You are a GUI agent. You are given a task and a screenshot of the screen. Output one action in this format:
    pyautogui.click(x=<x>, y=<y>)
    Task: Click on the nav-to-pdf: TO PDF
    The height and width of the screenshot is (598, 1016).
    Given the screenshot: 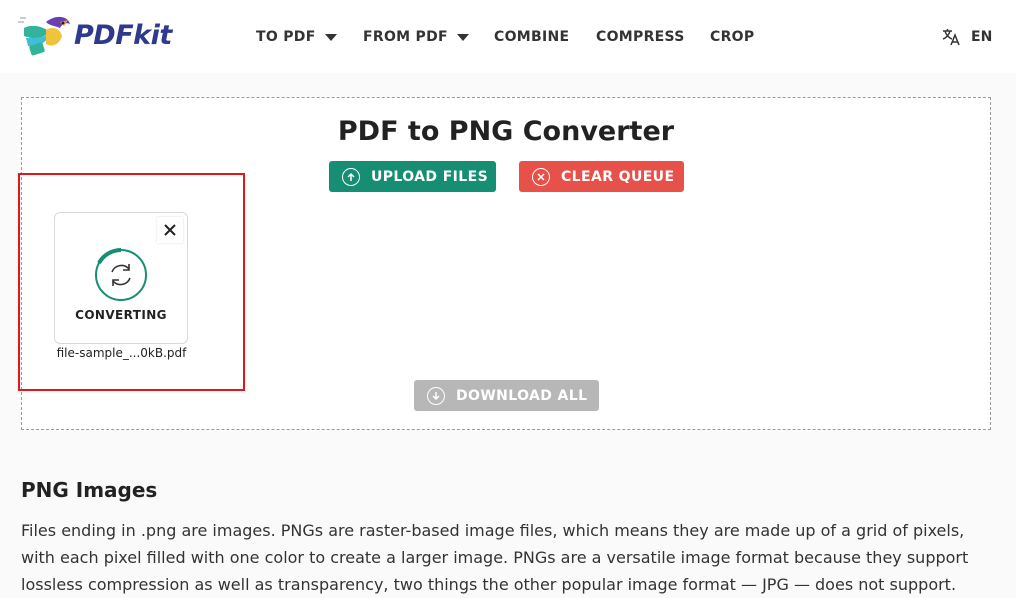 What is the action you would take?
    pyautogui.click(x=296, y=37)
    